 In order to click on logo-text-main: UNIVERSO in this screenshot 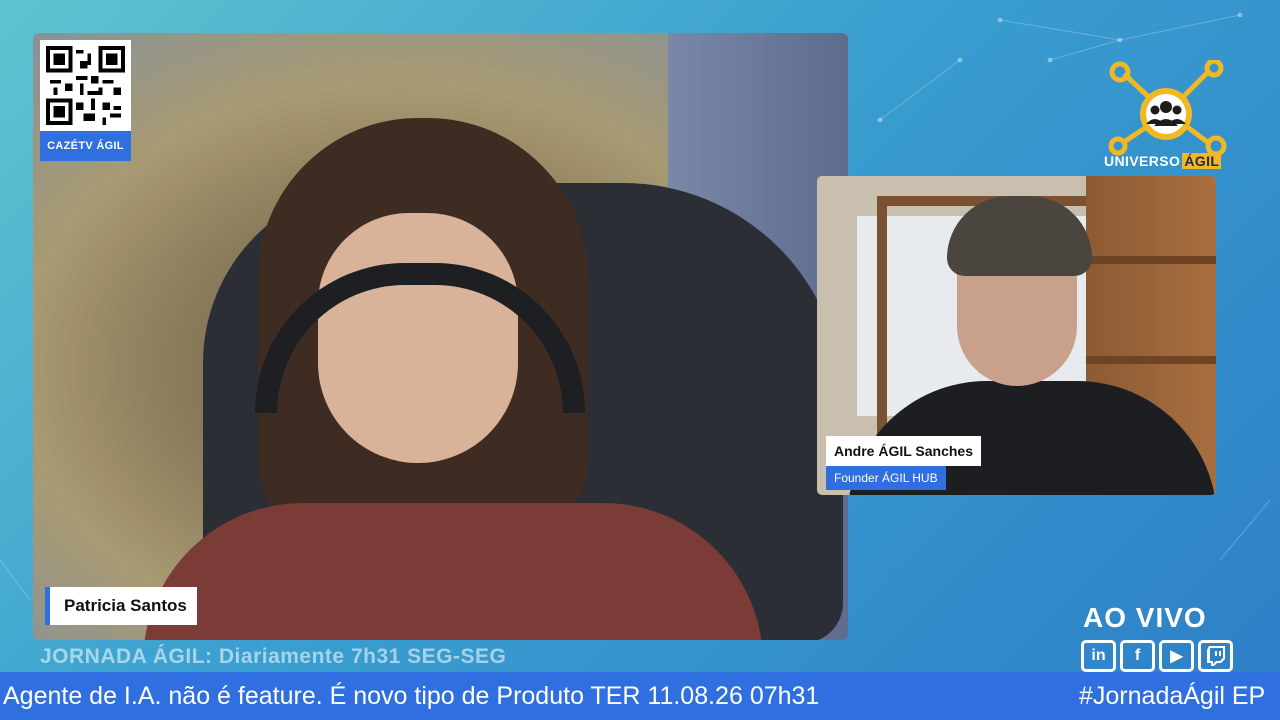, I will do `click(1142, 161)`.